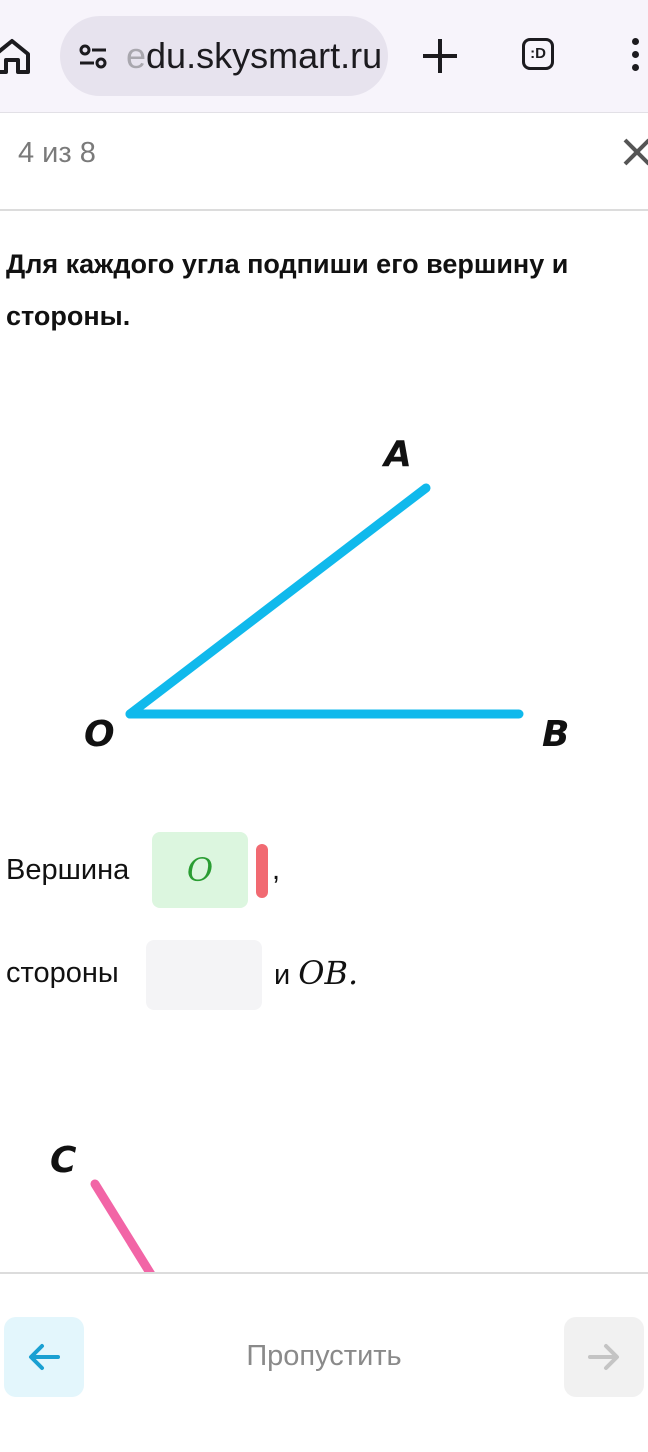 Image resolution: width=648 pixels, height=1452 pixels. I want to click on ray-oa, so click(278, 601).